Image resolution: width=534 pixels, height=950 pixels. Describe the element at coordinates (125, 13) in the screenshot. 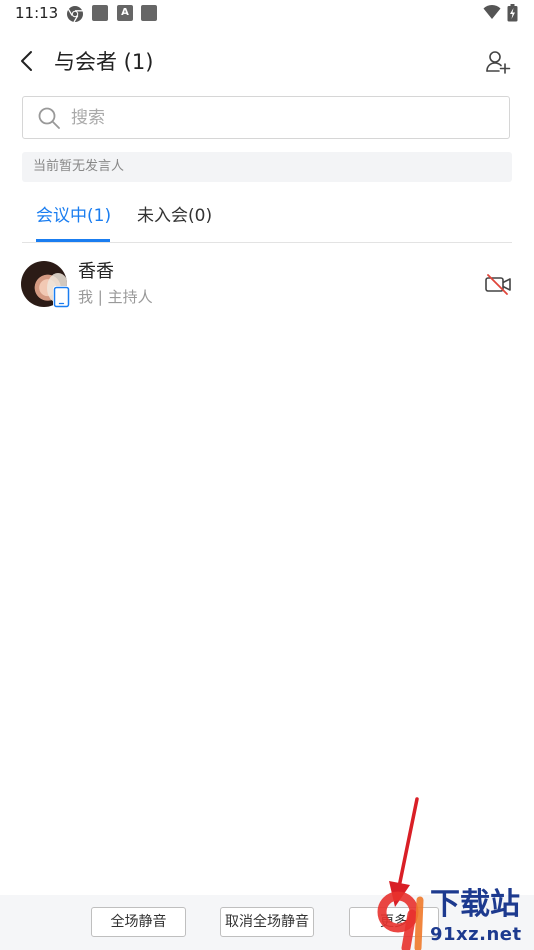

I see `a-app-icon: A` at that location.